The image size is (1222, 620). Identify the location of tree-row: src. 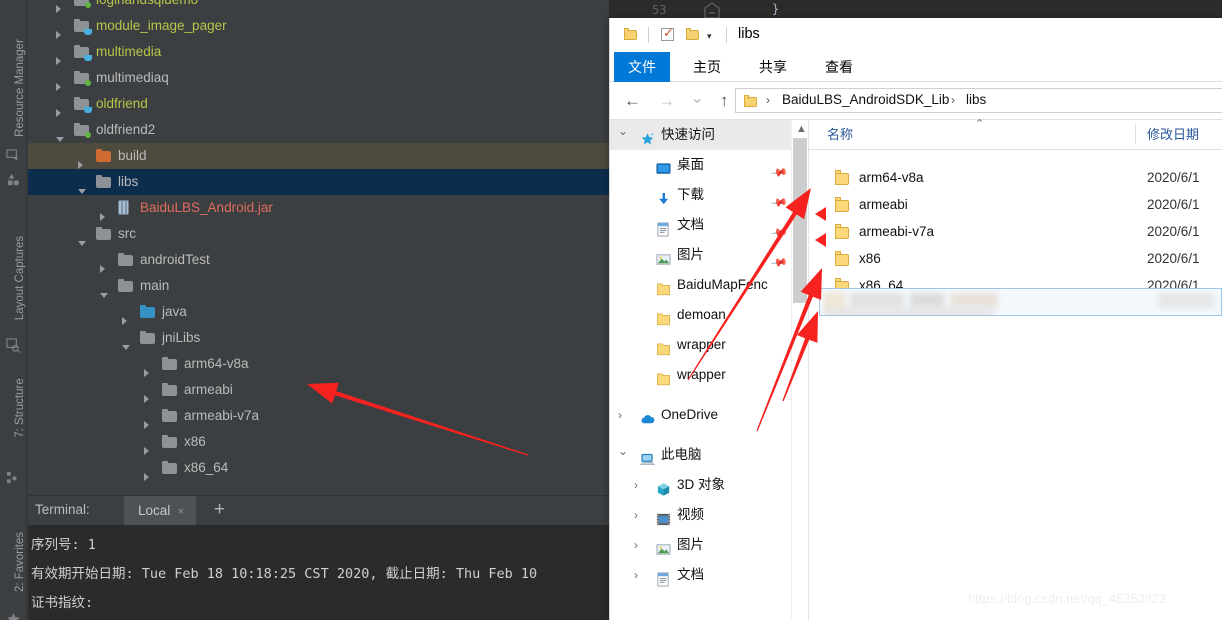
(318, 234).